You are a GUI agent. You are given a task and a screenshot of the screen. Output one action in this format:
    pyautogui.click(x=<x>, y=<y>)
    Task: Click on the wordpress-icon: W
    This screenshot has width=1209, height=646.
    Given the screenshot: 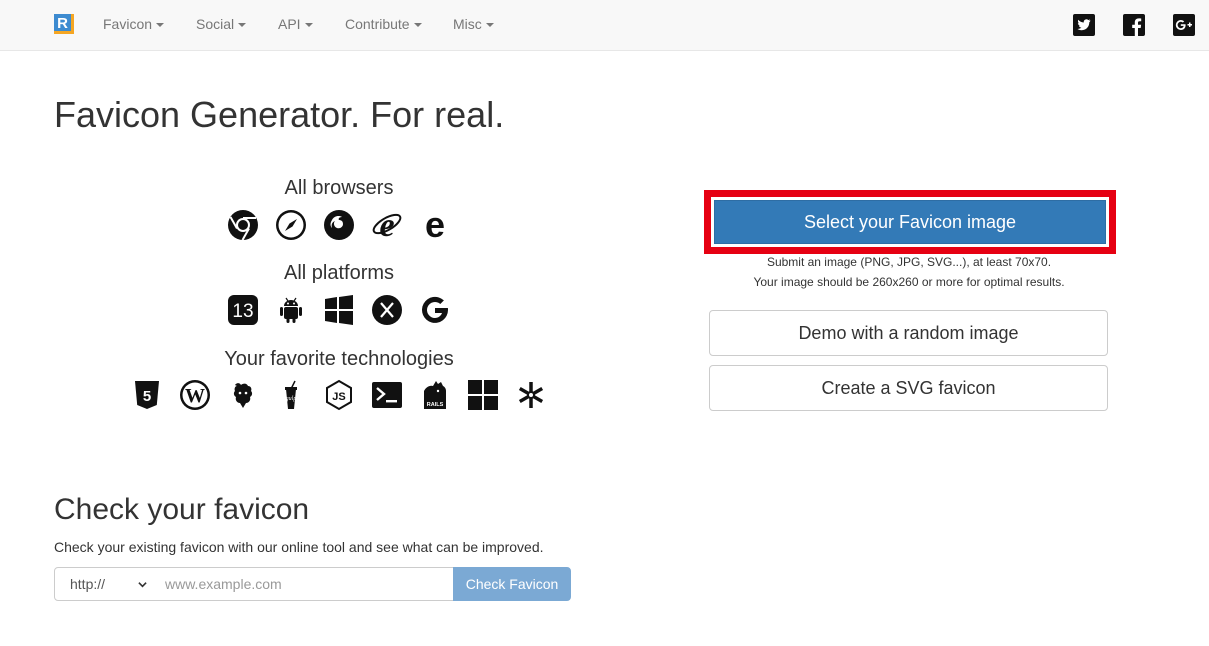 What is the action you would take?
    pyautogui.click(x=195, y=395)
    